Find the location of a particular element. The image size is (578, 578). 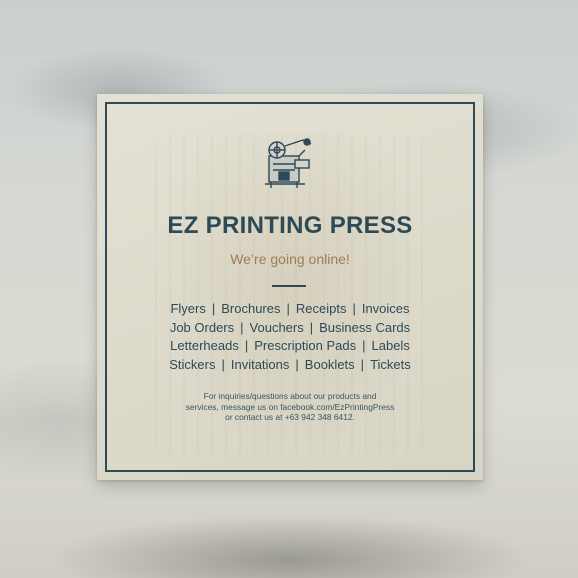

service-item: Tickets is located at coordinates (390, 364).